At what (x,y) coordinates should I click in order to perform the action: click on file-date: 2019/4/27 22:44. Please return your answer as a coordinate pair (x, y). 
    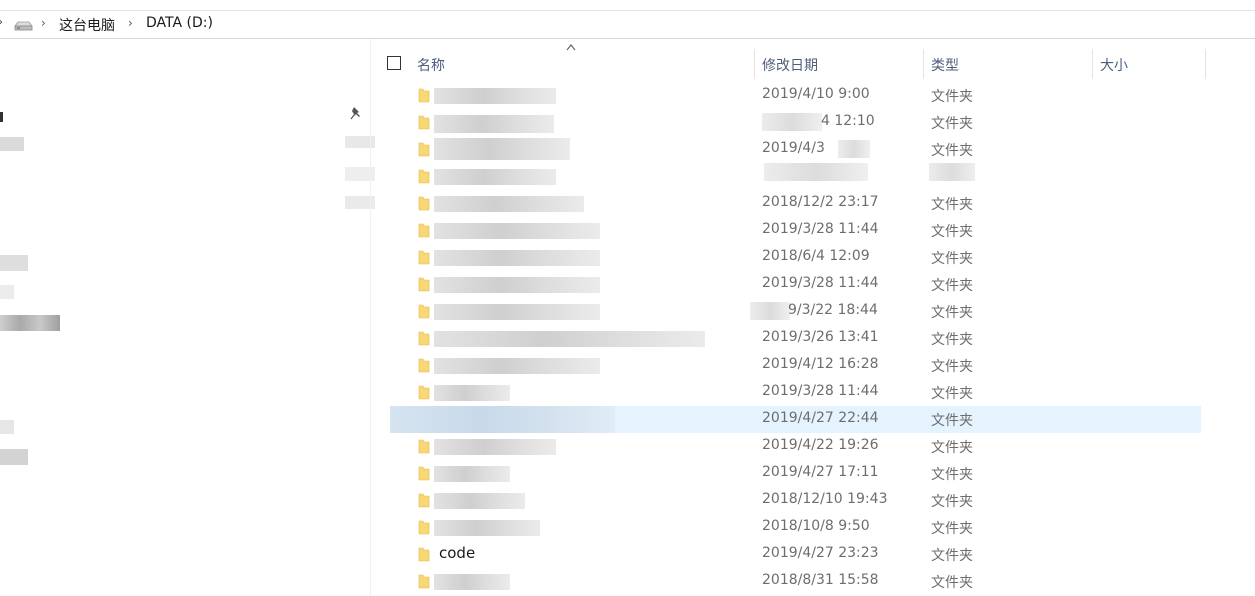
    Looking at the image, I should click on (820, 418).